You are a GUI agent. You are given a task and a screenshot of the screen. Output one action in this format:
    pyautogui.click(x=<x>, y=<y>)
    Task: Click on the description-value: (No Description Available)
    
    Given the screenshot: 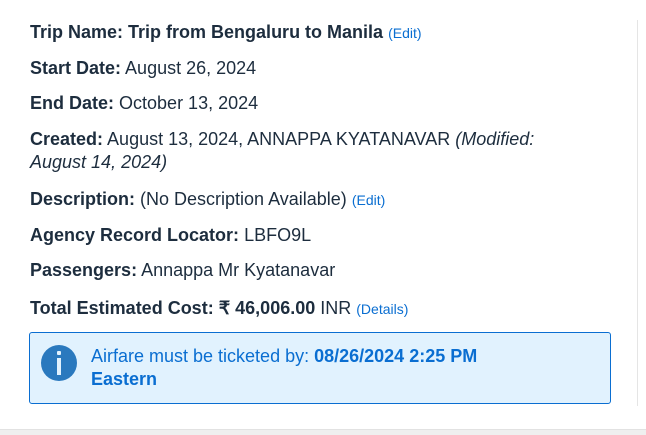 What is the action you would take?
    pyautogui.click(x=243, y=199)
    